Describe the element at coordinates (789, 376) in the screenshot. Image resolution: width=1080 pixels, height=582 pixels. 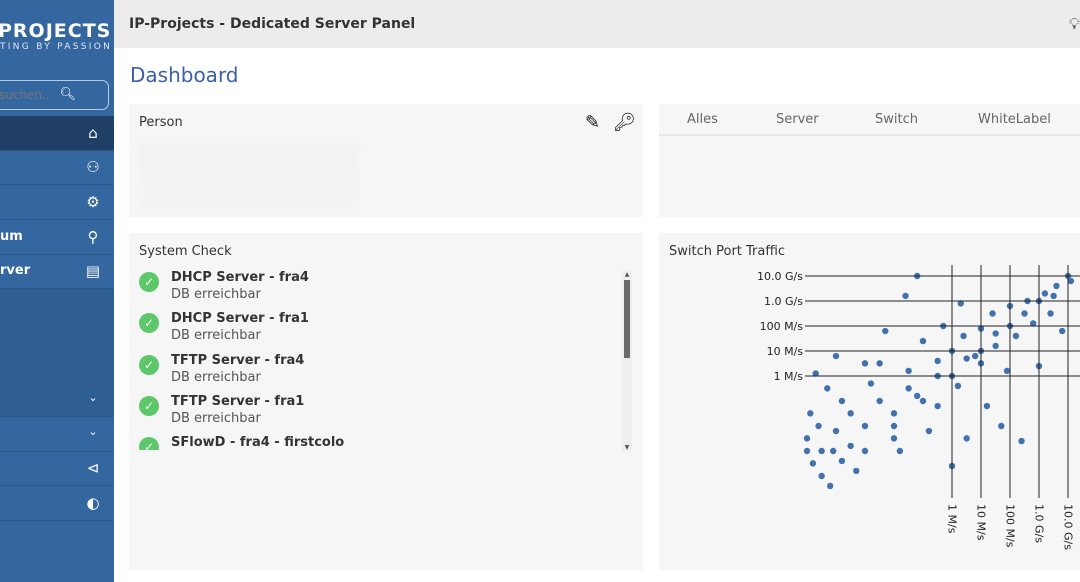
I see `y-tick-label: 1 M/s` at that location.